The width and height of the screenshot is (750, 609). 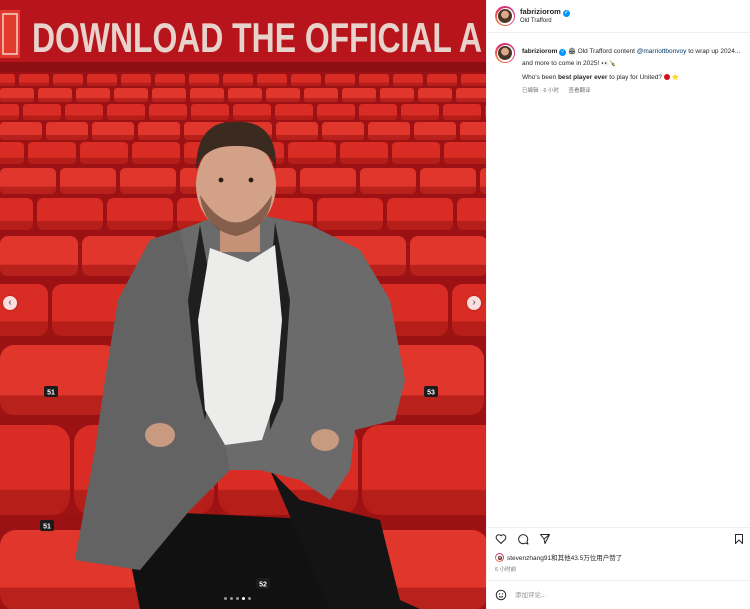 What do you see at coordinates (505, 53) in the screenshot?
I see `caption-author-avatar` at bounding box center [505, 53].